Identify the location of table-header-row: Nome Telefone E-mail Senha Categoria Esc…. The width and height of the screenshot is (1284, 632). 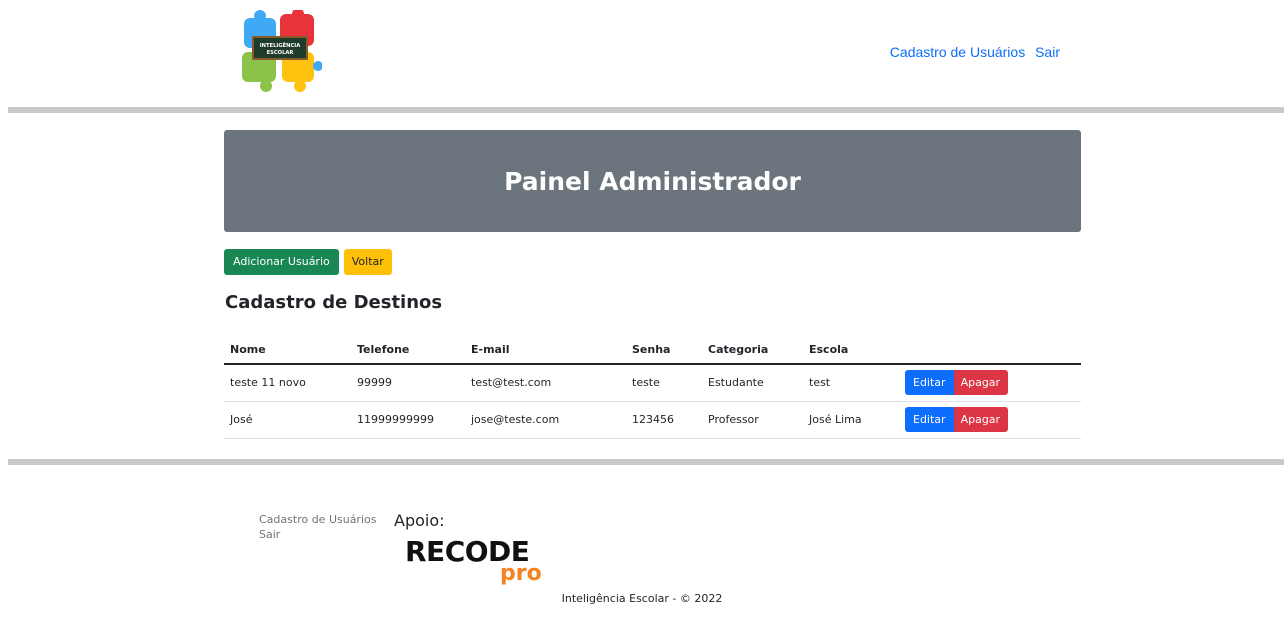
(652, 351).